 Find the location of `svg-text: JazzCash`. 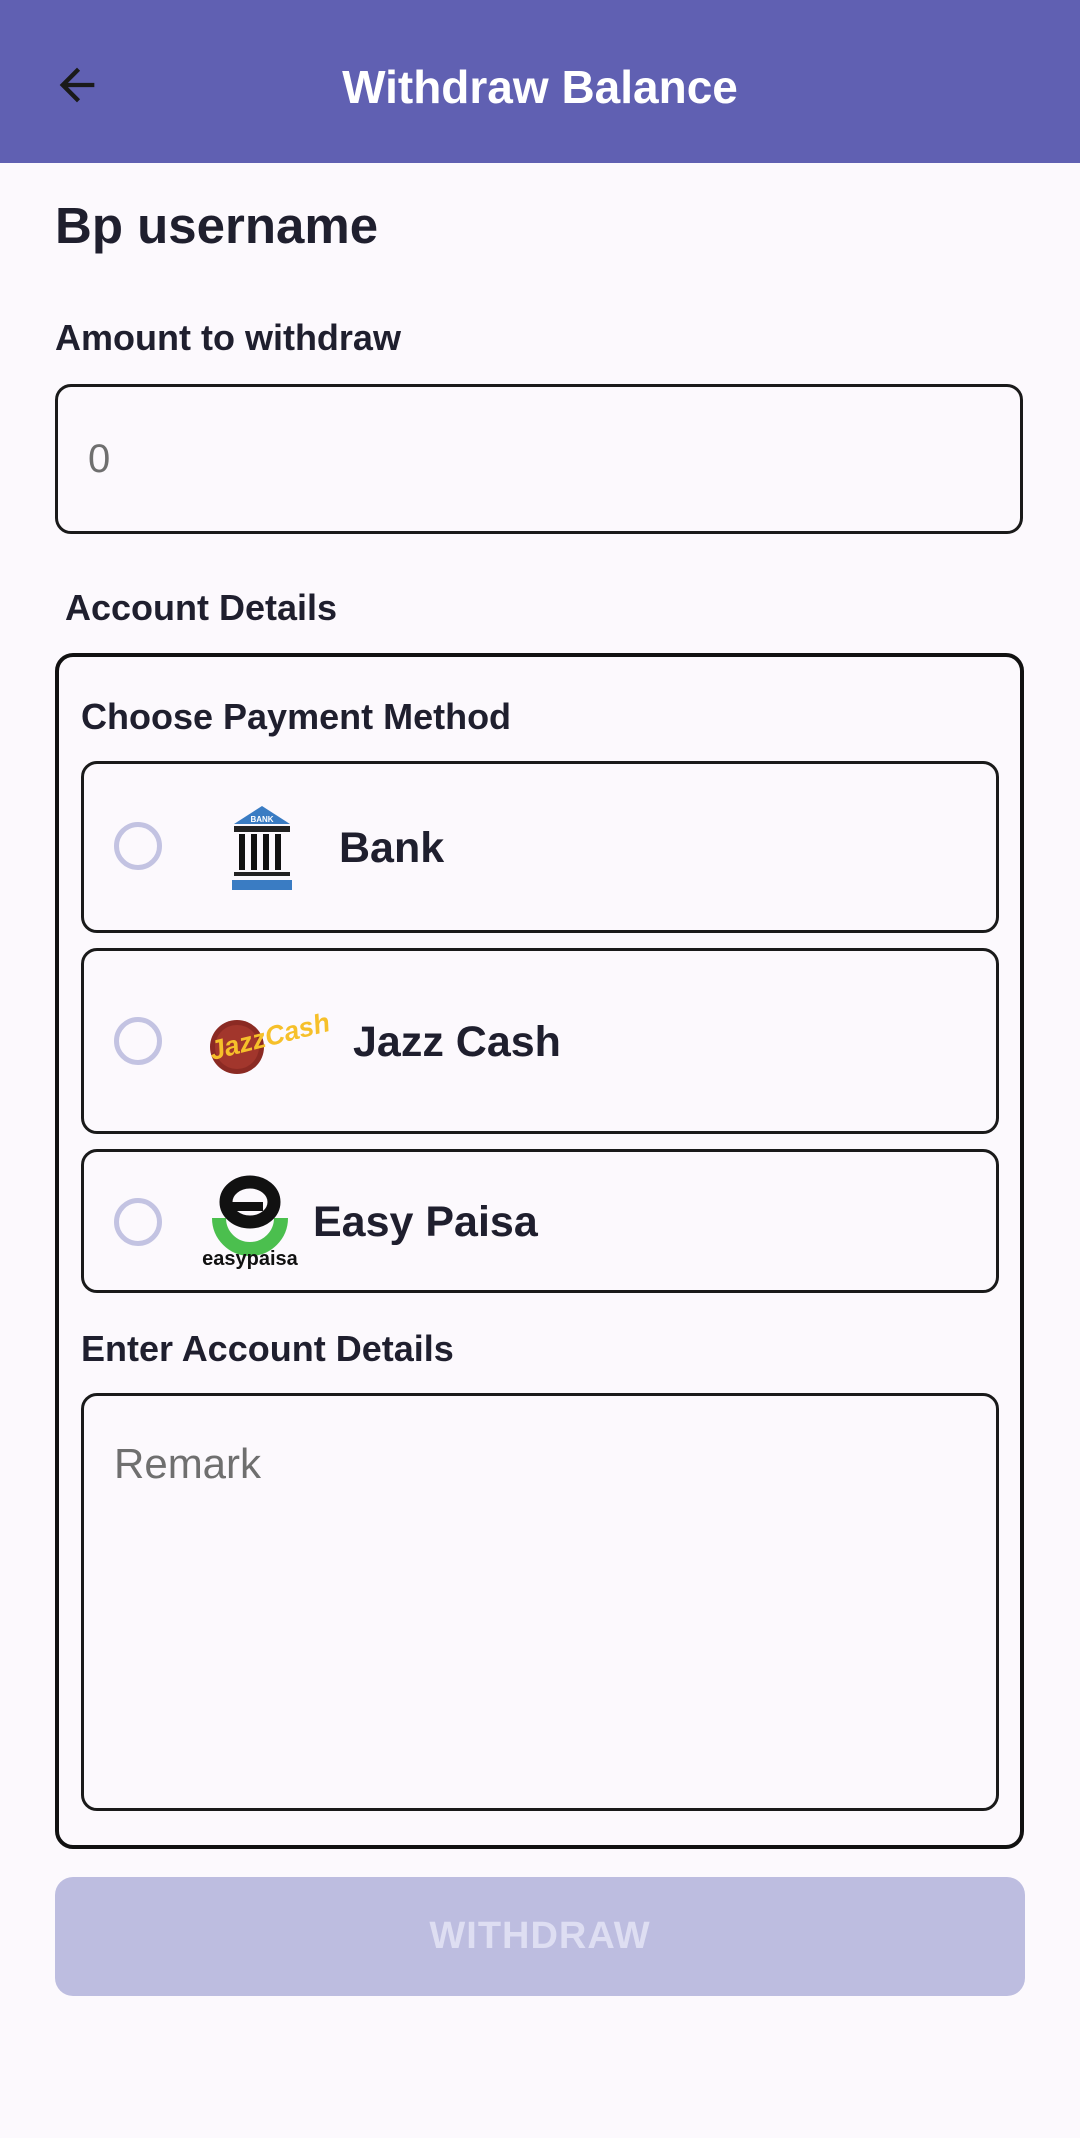

svg-text: JazzCash is located at coordinates (269, 1037).